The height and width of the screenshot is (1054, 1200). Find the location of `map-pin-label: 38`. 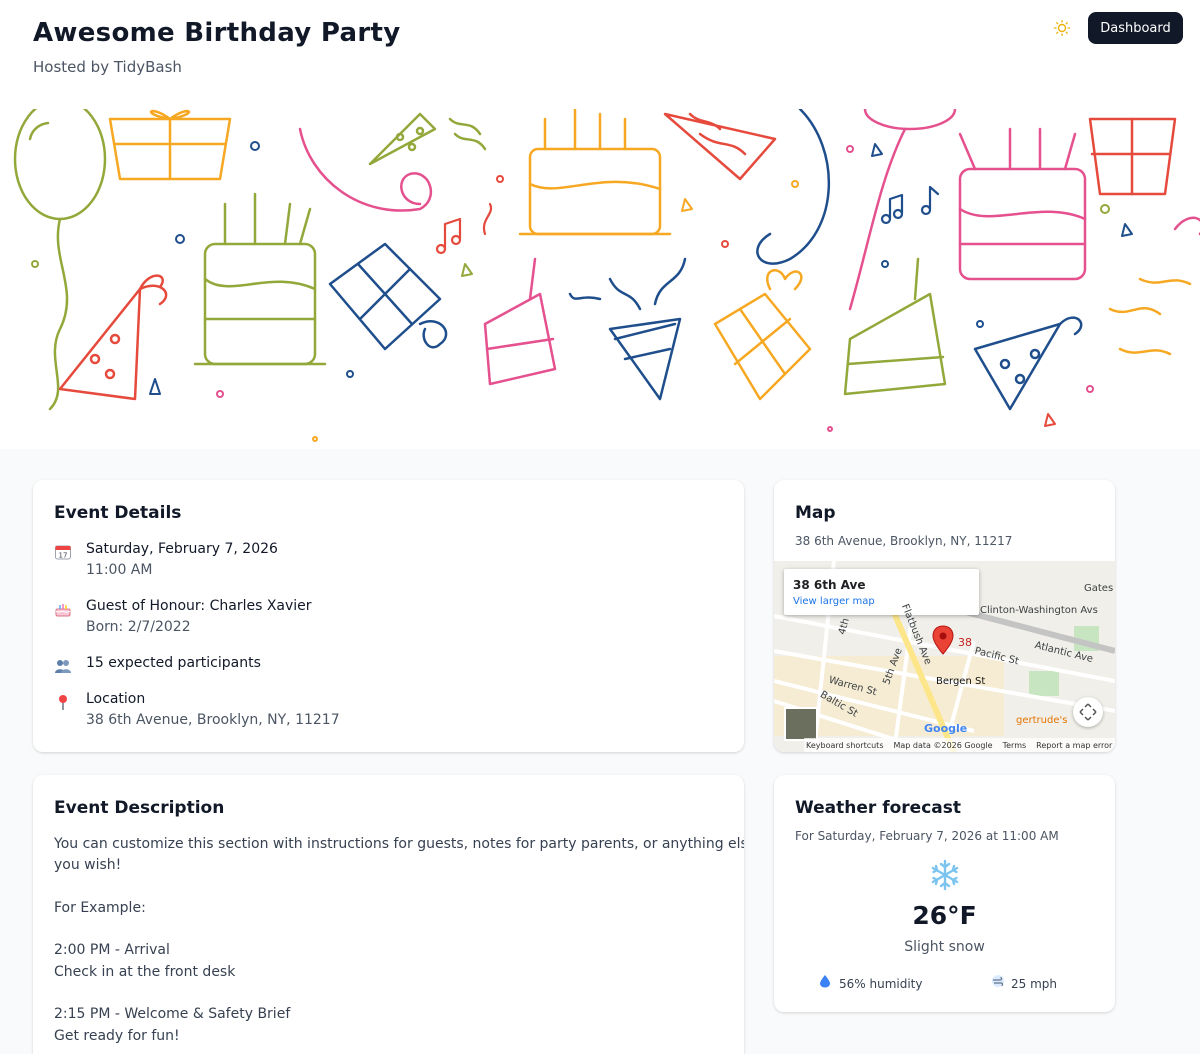

map-pin-label: 38 is located at coordinates (965, 642).